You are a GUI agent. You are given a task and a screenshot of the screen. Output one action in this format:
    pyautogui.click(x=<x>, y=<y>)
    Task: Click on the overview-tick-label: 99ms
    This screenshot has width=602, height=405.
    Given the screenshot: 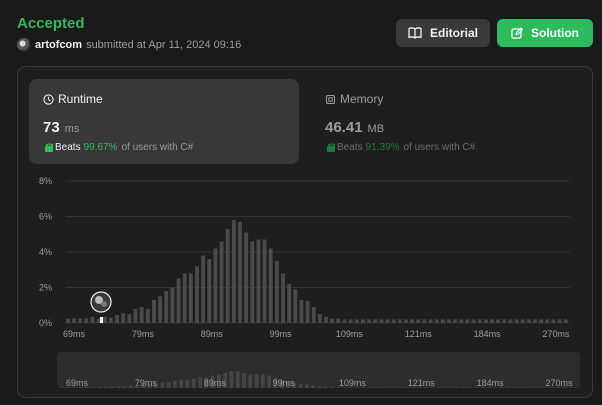 What is the action you would take?
    pyautogui.click(x=284, y=383)
    